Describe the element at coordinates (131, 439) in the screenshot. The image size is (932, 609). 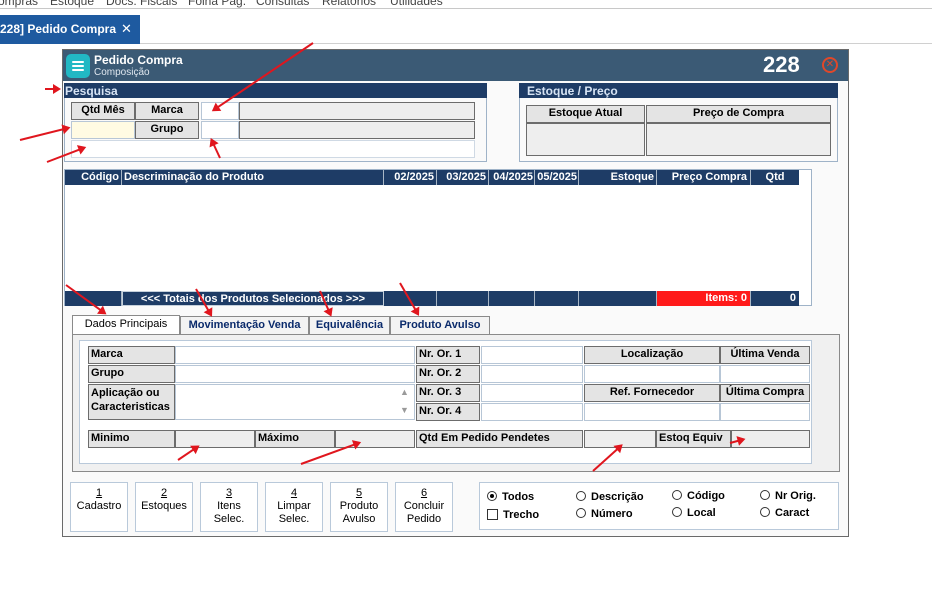
I see `minimo-label: Minimo` at that location.